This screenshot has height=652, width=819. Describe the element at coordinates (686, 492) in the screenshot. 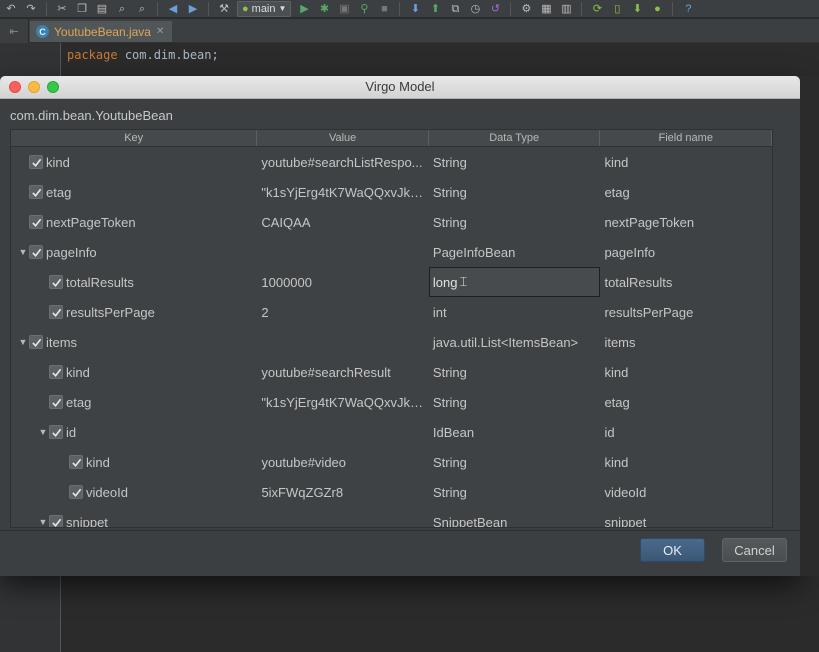

I see `field-name-cell: videoId` at that location.